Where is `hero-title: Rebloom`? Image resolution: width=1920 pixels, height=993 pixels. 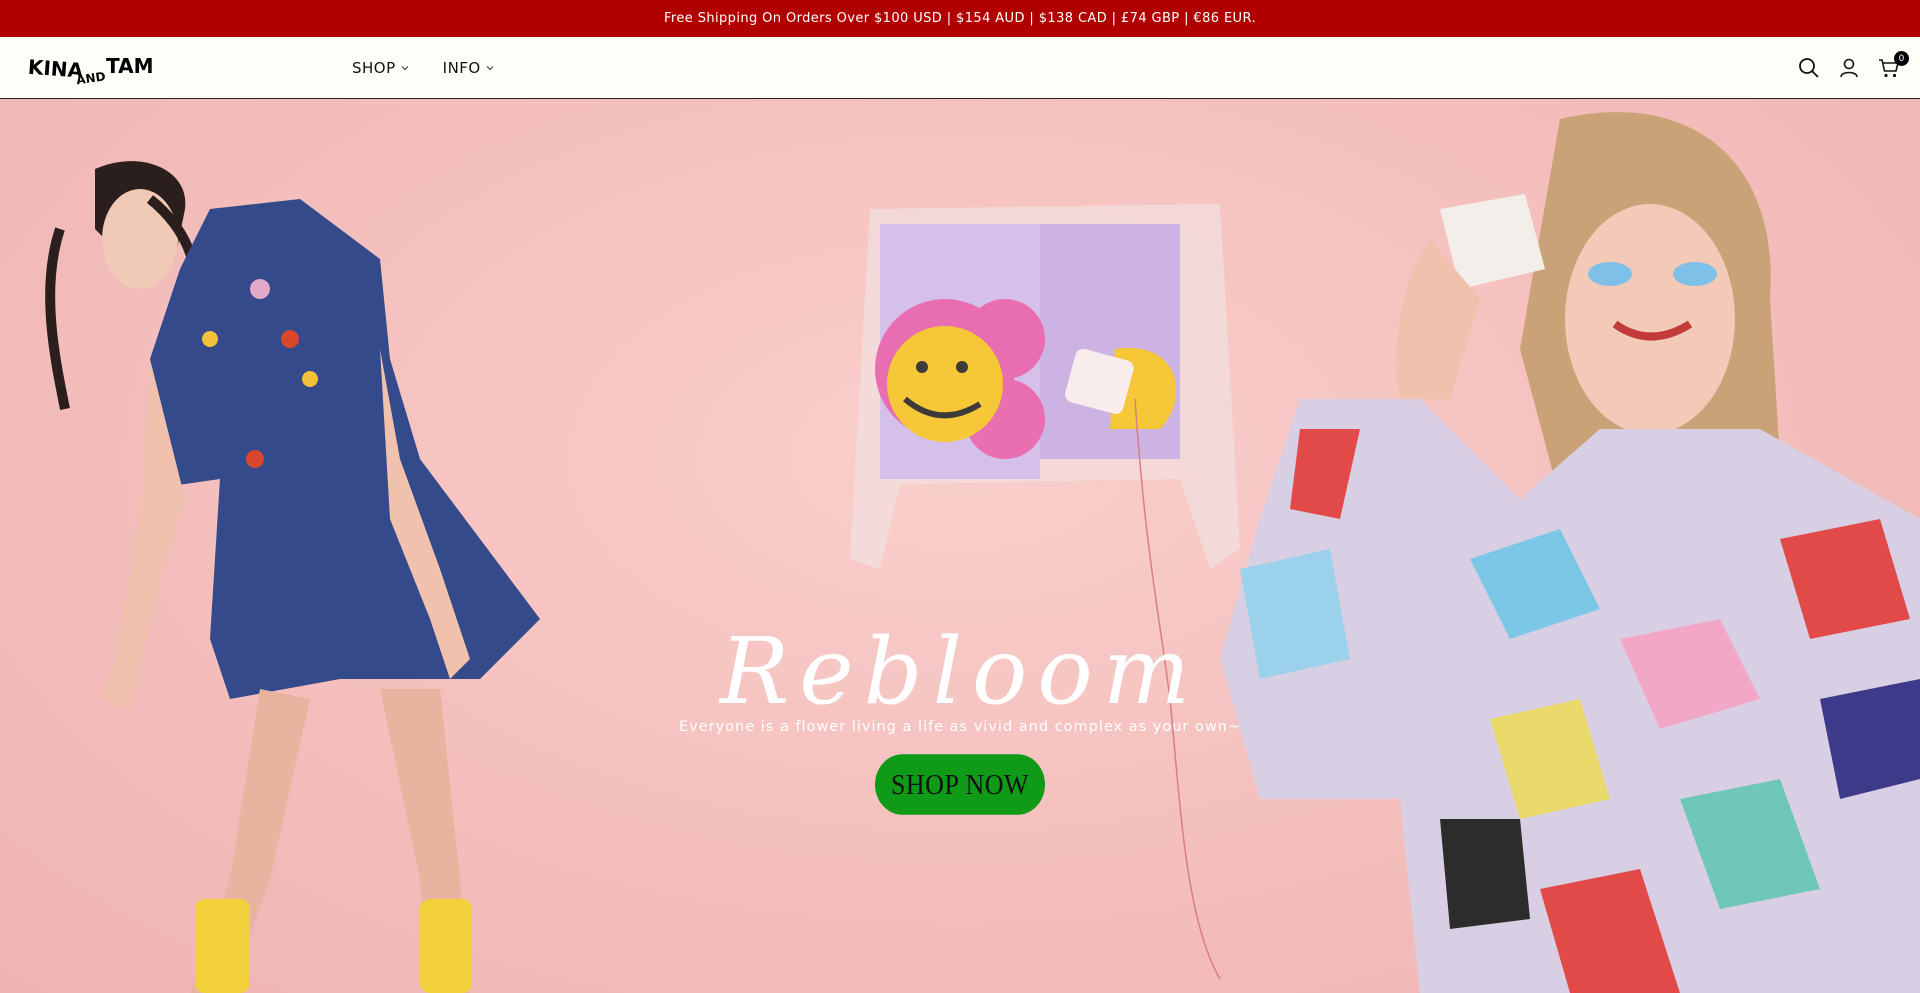 hero-title: Rebloom is located at coordinates (960, 671).